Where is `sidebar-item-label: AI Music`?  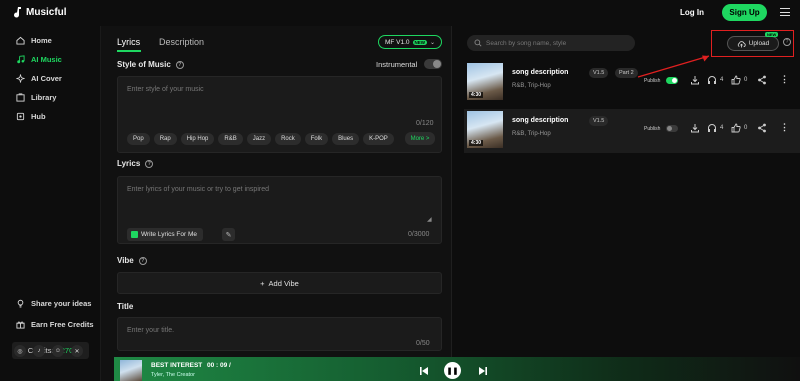 sidebar-item-label: AI Music is located at coordinates (46, 59).